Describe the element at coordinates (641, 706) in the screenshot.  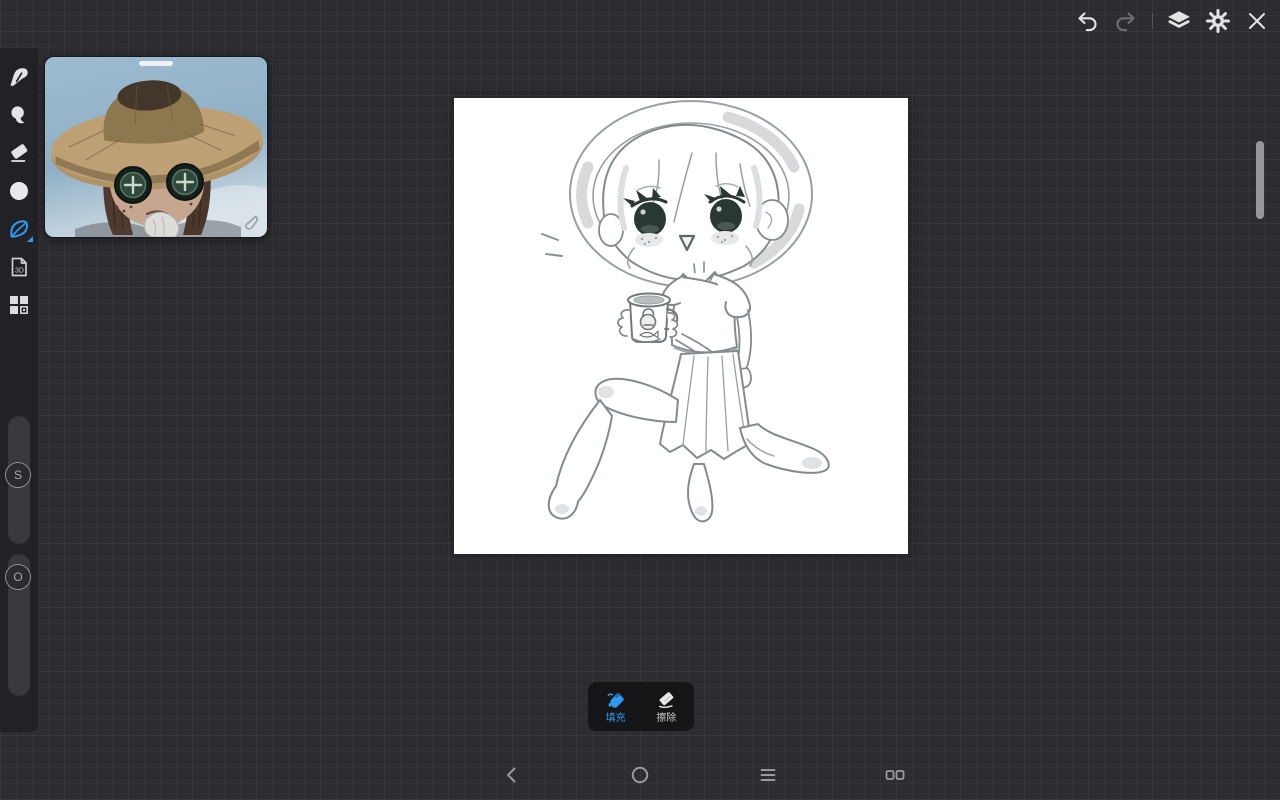
I see `fill-options-toolbar: 填充 擦除` at that location.